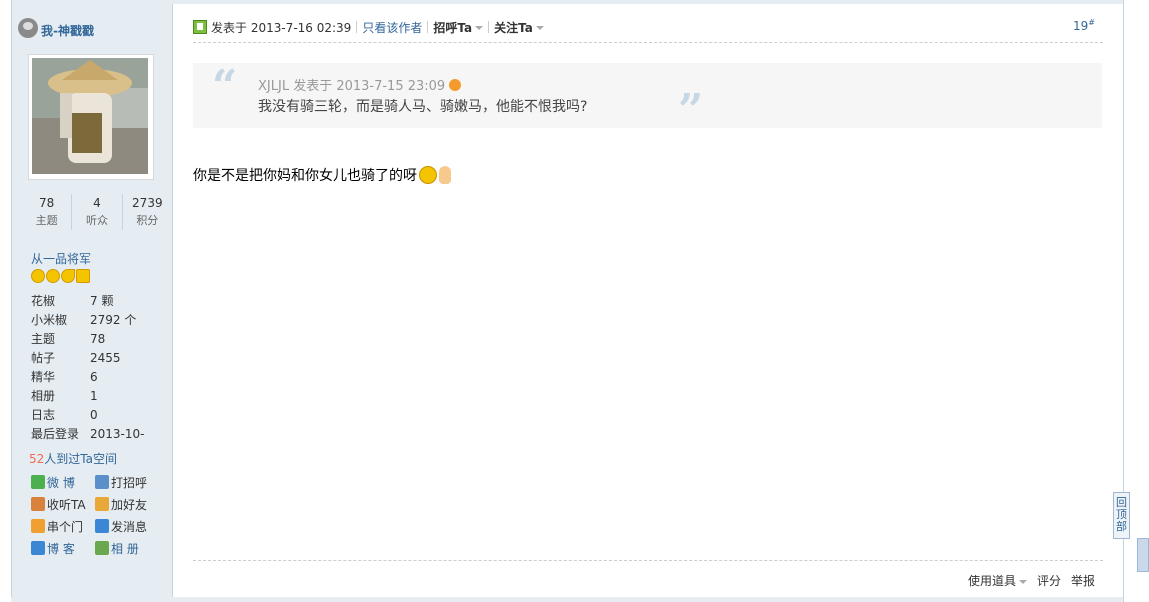 This screenshot has height=602, width=1149. Describe the element at coordinates (567, 599) in the screenshot. I see `bottom-border` at that location.